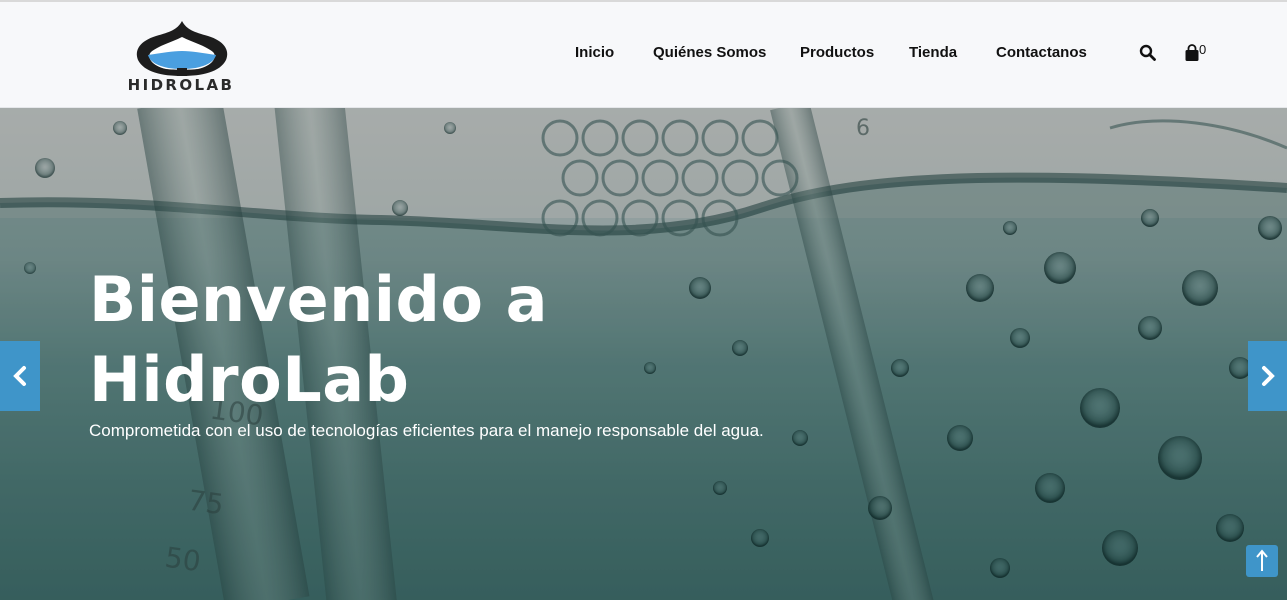 The width and height of the screenshot is (1287, 600). I want to click on arrow-up-icon, so click(1262, 560).